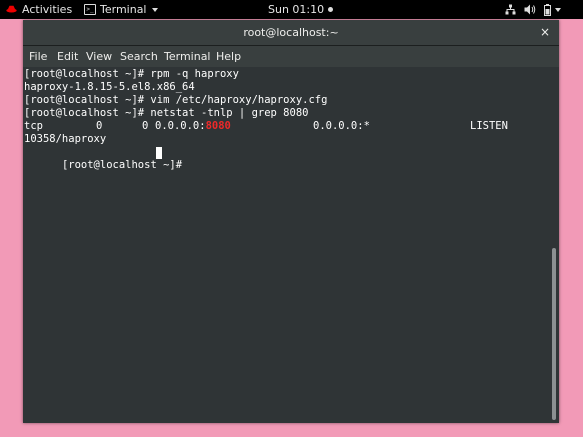 The width and height of the screenshot is (583, 437). What do you see at coordinates (33, 126) in the screenshot?
I see `netstat-proto: tcp` at bounding box center [33, 126].